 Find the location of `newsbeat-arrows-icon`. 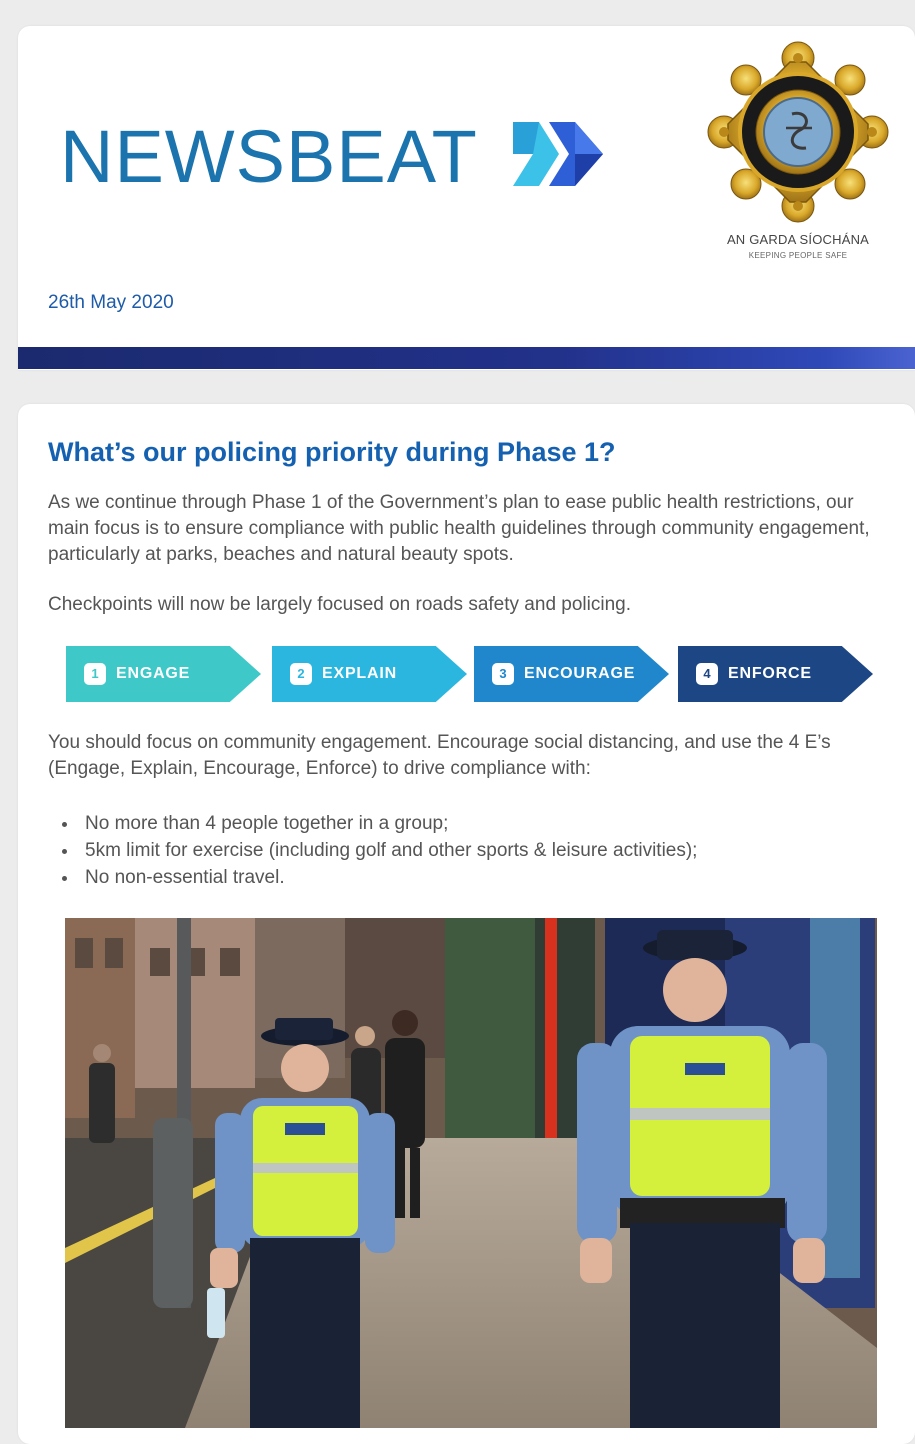

newsbeat-arrows-icon is located at coordinates (558, 154).